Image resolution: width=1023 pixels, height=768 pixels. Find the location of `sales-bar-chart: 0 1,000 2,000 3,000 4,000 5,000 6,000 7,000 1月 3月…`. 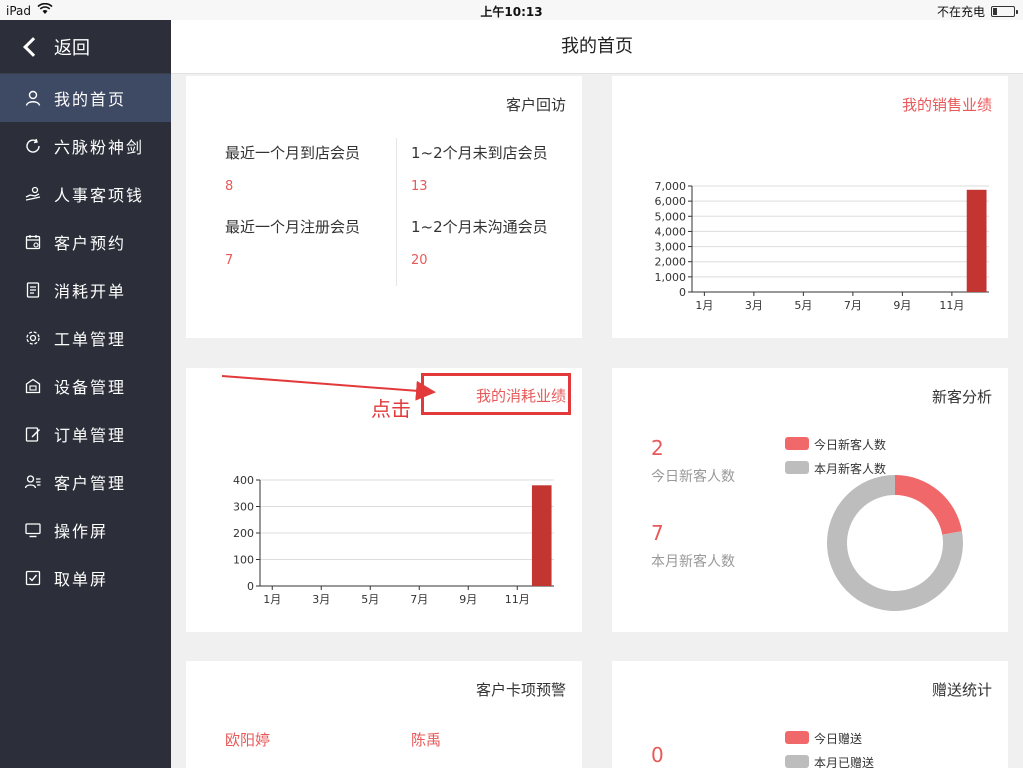

sales-bar-chart: 0 1,000 2,000 3,000 4,000 5,000 6,000 7,000 1月 3月… is located at coordinates (822, 246).